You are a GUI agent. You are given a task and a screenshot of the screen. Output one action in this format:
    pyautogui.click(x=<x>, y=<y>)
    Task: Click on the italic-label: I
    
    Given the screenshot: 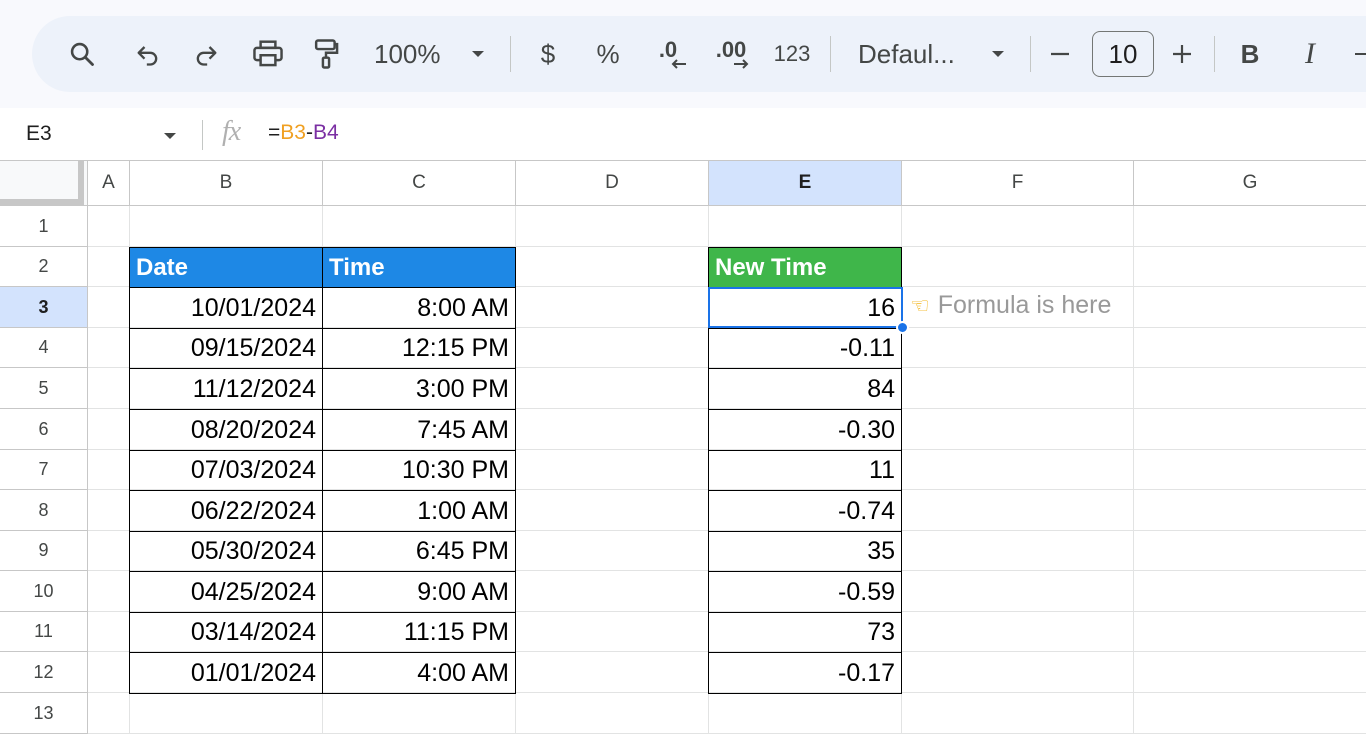 What is the action you would take?
    pyautogui.click(x=1310, y=53)
    